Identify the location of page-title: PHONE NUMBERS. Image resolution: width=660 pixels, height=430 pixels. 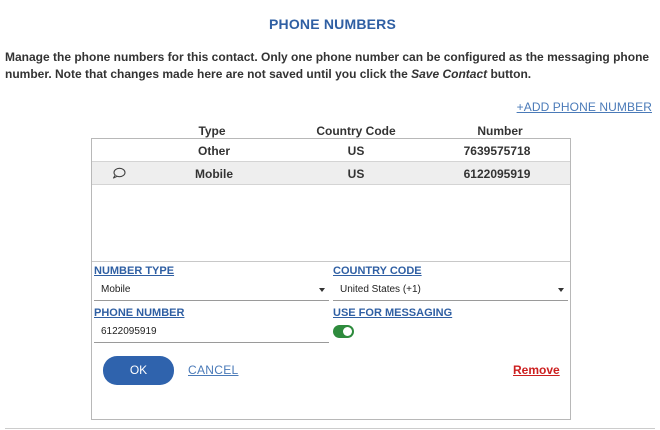
(332, 24).